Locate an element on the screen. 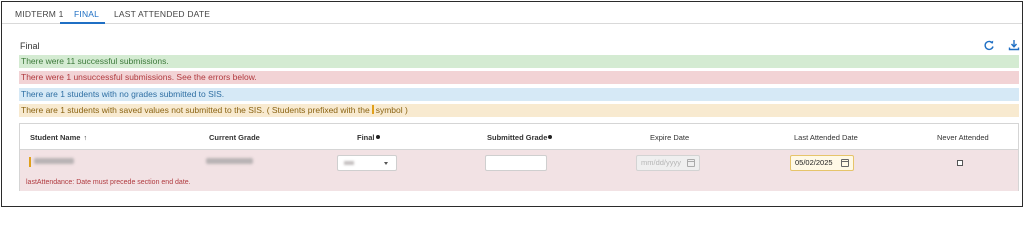 The width and height of the screenshot is (1024, 240). expire-date-input: mm/dd/yyyy is located at coordinates (668, 163).